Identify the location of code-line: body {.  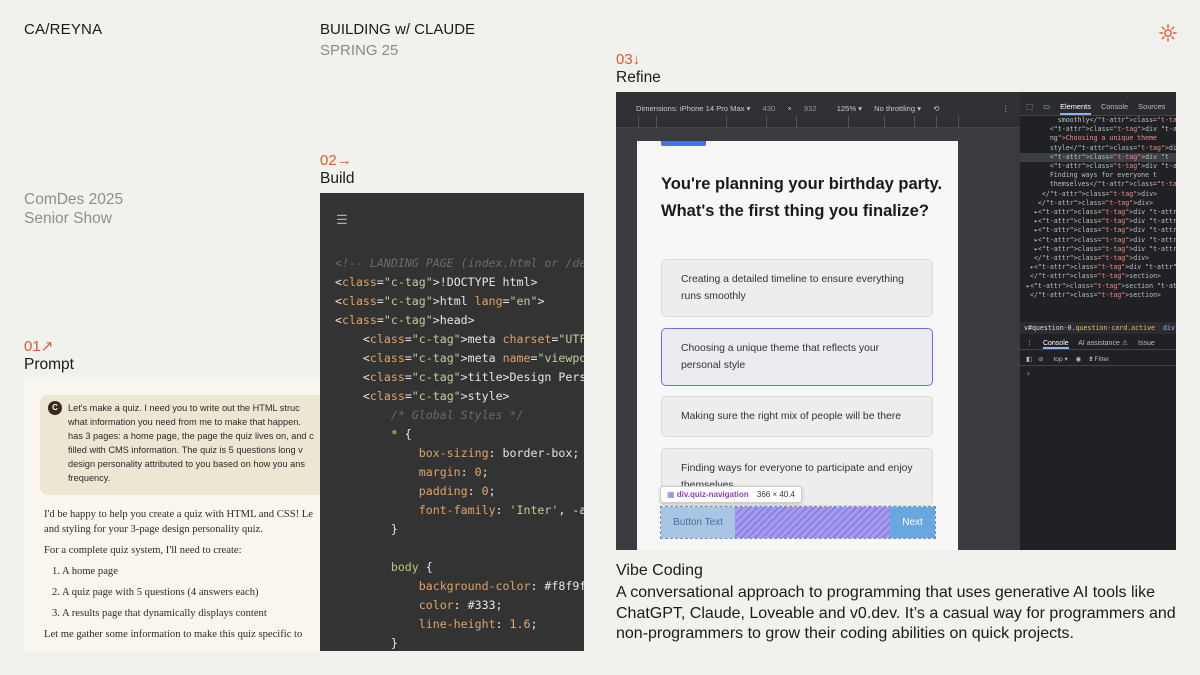
(411, 567).